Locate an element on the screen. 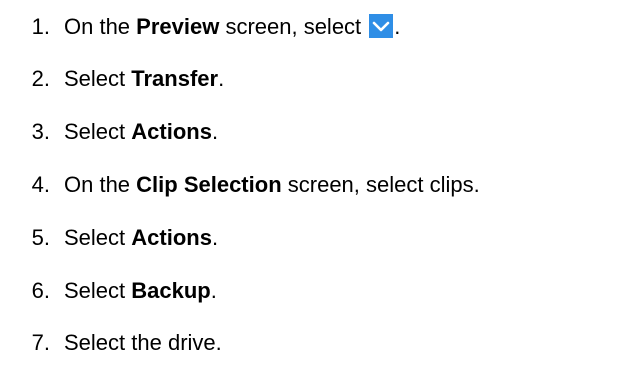 This screenshot has width=622, height=366. step-number: 5. is located at coordinates (40, 237).